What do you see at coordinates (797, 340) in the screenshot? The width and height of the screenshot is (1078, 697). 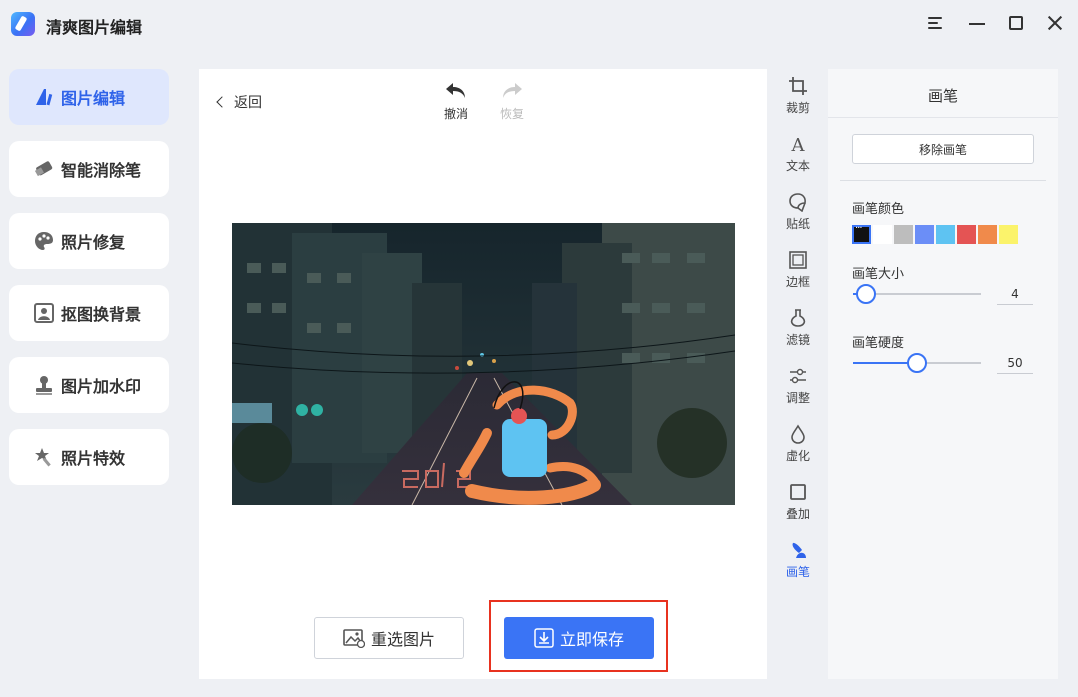 I see `tool-label: 滤镜` at bounding box center [797, 340].